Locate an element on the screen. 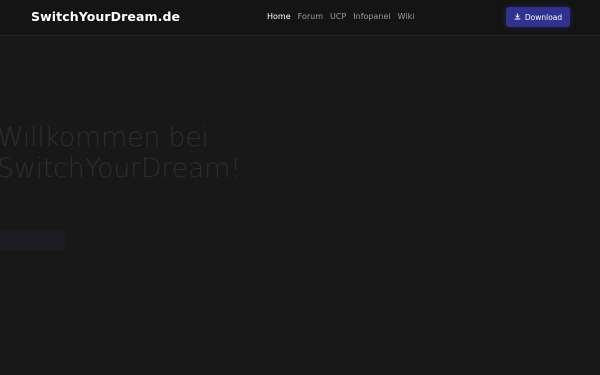 The width and height of the screenshot is (600, 375). download-icon is located at coordinates (517, 17).